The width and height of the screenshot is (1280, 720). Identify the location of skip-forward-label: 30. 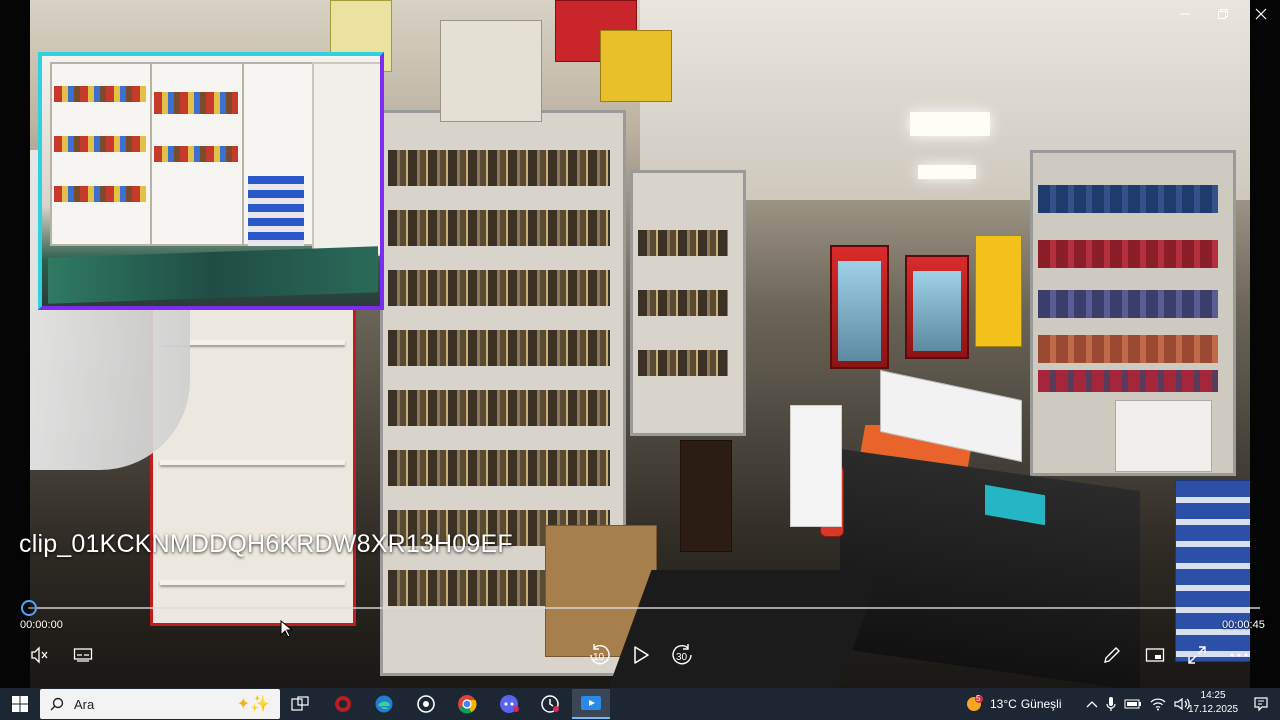
(682, 657).